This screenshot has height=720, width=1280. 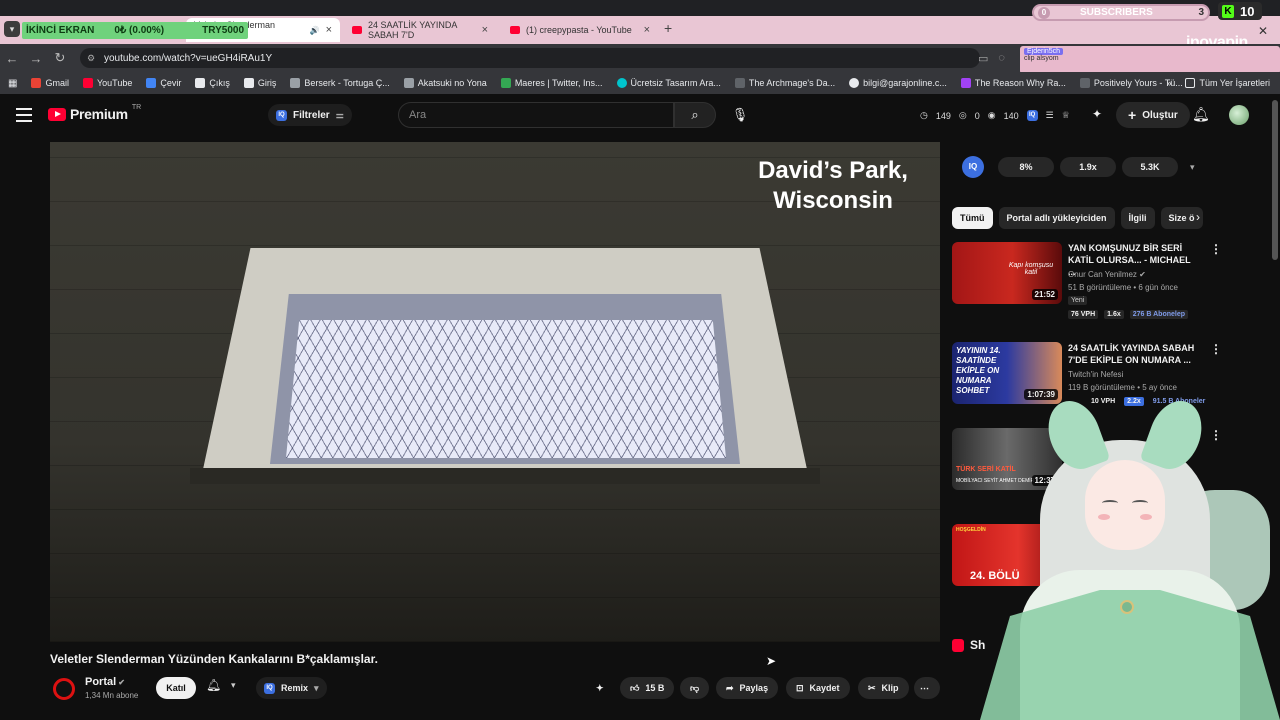 I want to click on vidiq-stat: 5.3K, so click(x=1150, y=167).